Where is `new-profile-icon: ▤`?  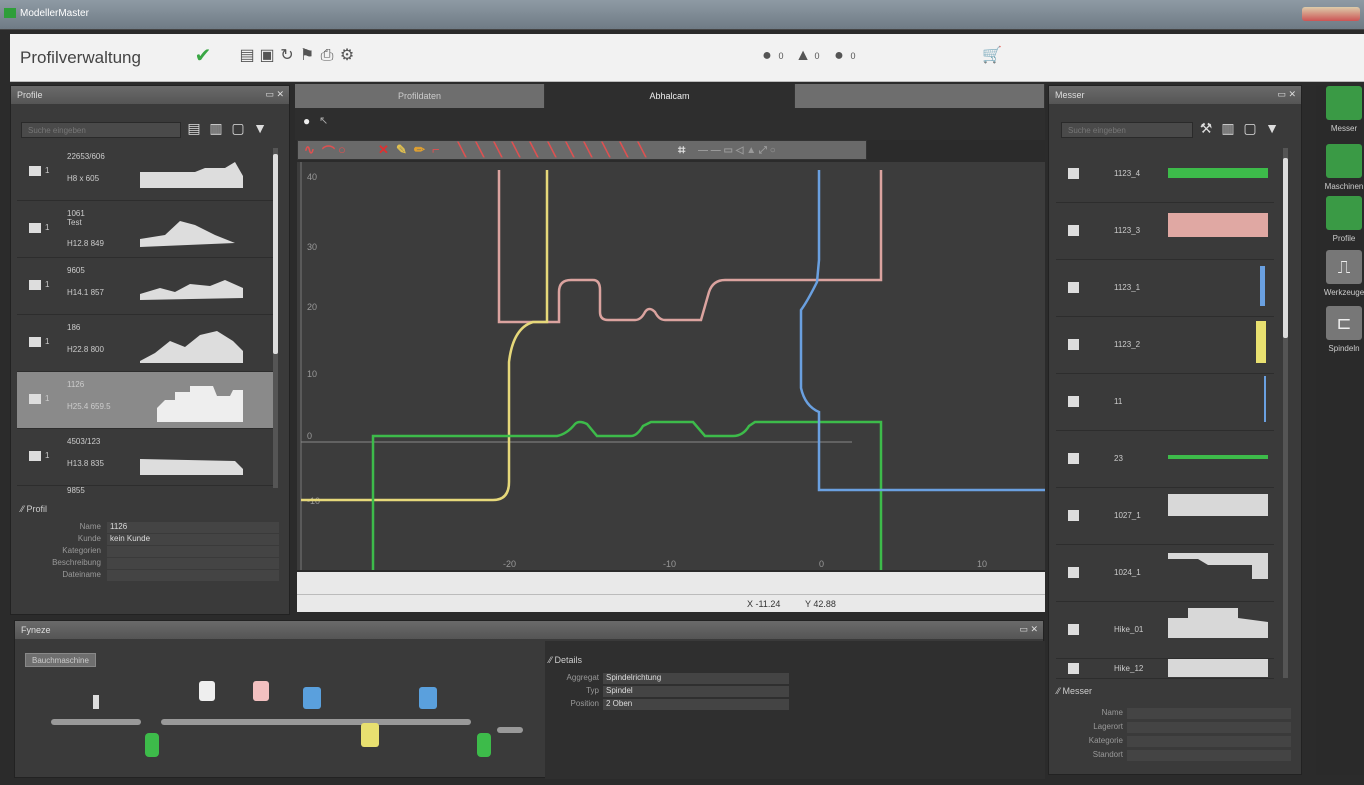
new-profile-icon: ▤ is located at coordinates (194, 128).